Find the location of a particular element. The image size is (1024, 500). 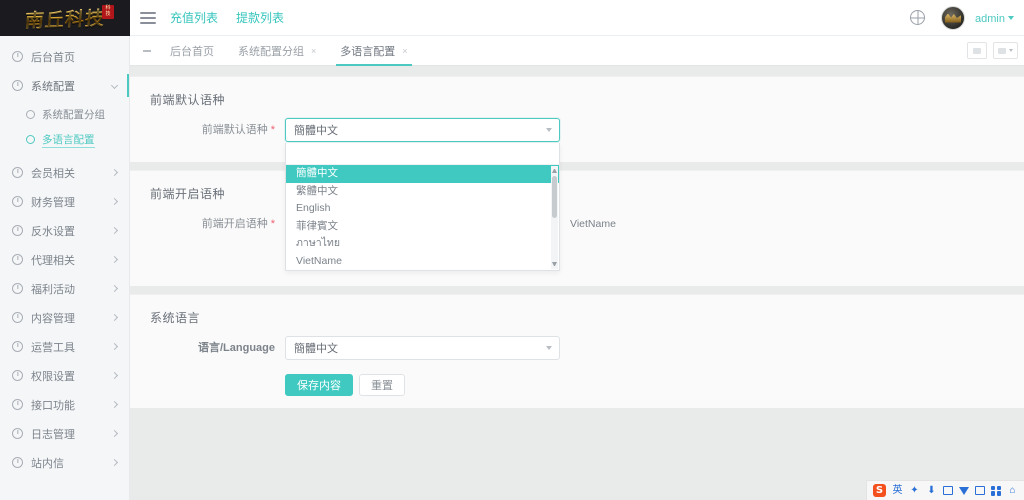

form-row-system-language-actions: 保存内容 重置 is located at coordinates (577, 385).